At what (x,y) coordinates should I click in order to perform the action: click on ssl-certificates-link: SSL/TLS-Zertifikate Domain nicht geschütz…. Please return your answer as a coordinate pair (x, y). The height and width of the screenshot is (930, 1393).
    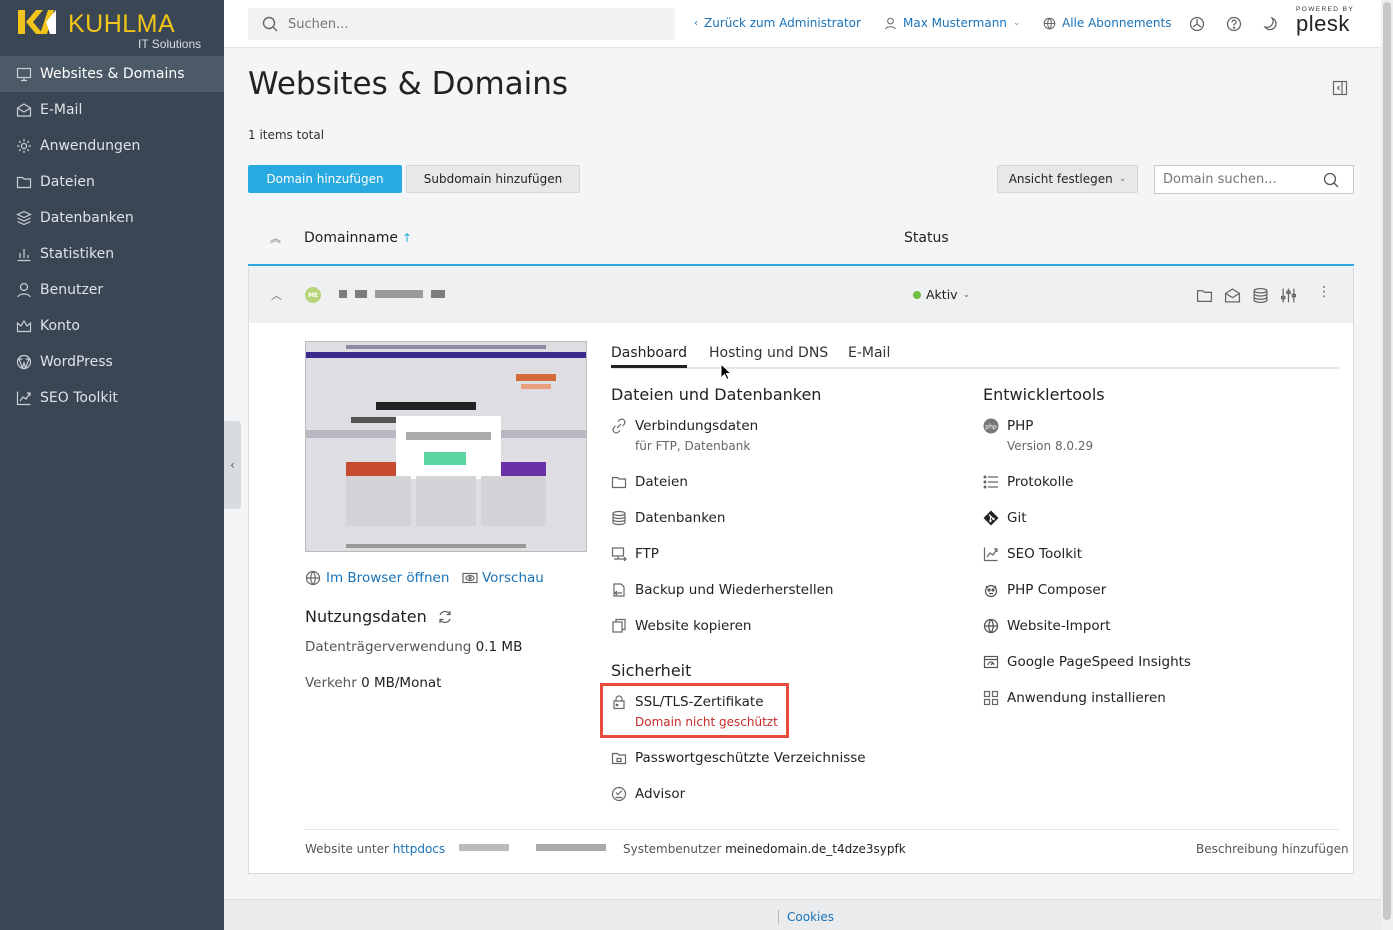
    Looking at the image, I should click on (694, 711).